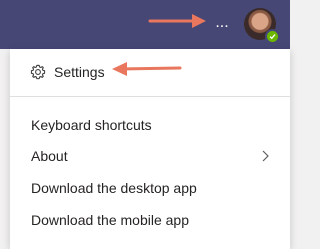 The image size is (320, 249). I want to click on gear-icon, so click(38, 72).